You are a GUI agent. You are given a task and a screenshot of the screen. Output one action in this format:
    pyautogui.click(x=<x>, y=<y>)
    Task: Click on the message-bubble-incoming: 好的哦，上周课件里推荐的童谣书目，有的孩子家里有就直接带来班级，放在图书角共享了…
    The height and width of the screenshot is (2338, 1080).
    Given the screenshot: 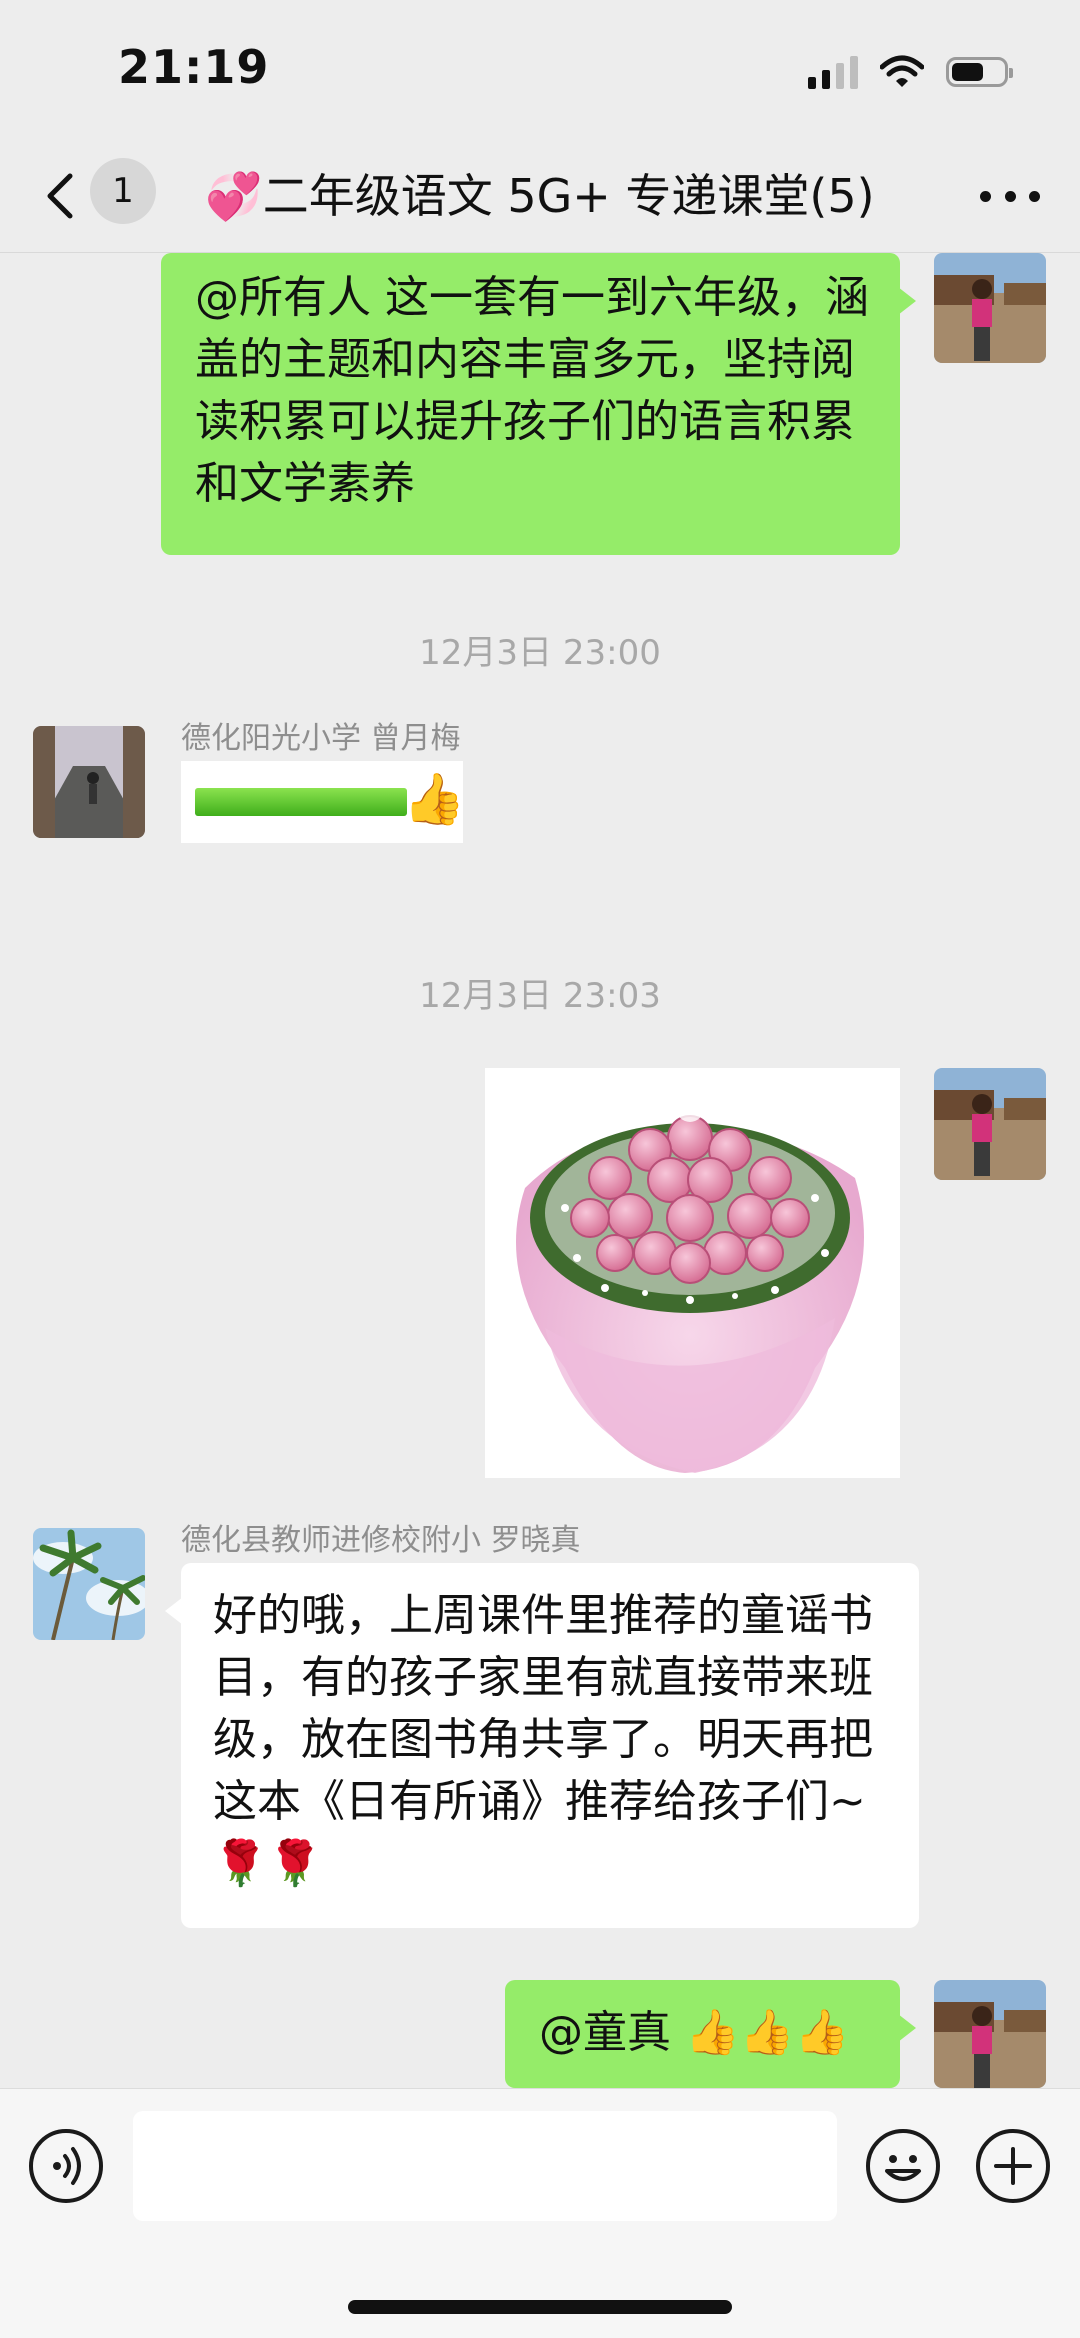 What is the action you would take?
    pyautogui.click(x=542, y=1745)
    